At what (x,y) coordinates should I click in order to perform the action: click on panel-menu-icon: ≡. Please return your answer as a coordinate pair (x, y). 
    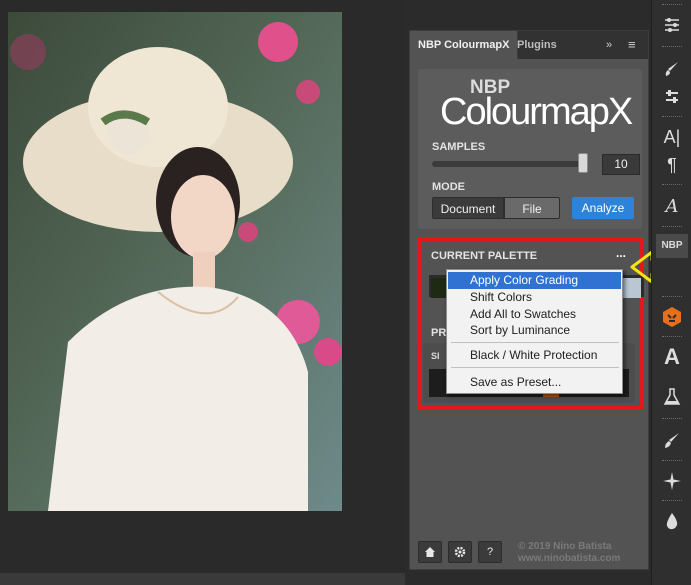
    Looking at the image, I should click on (632, 44).